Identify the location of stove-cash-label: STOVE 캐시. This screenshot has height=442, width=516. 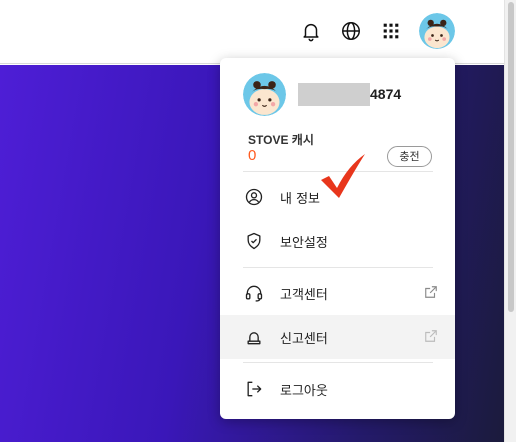
(281, 140).